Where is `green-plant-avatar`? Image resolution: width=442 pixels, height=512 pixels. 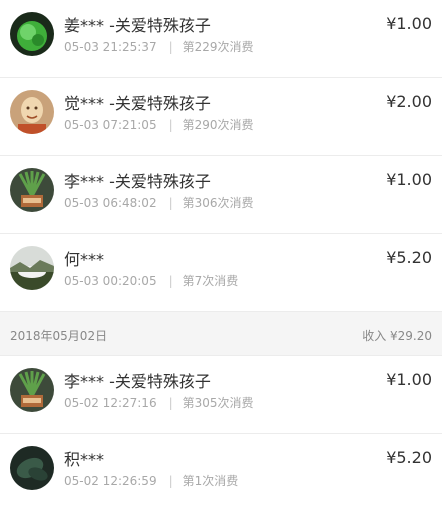
green-plant-avatar is located at coordinates (32, 34).